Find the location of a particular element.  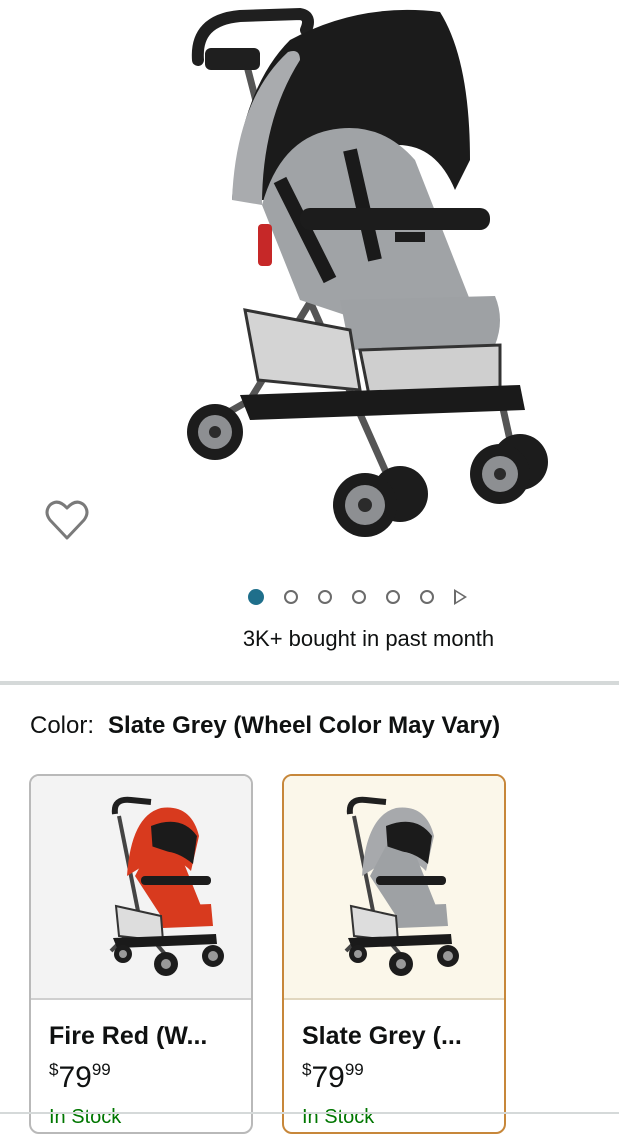

carousel-indicator is located at coordinates (357, 597).